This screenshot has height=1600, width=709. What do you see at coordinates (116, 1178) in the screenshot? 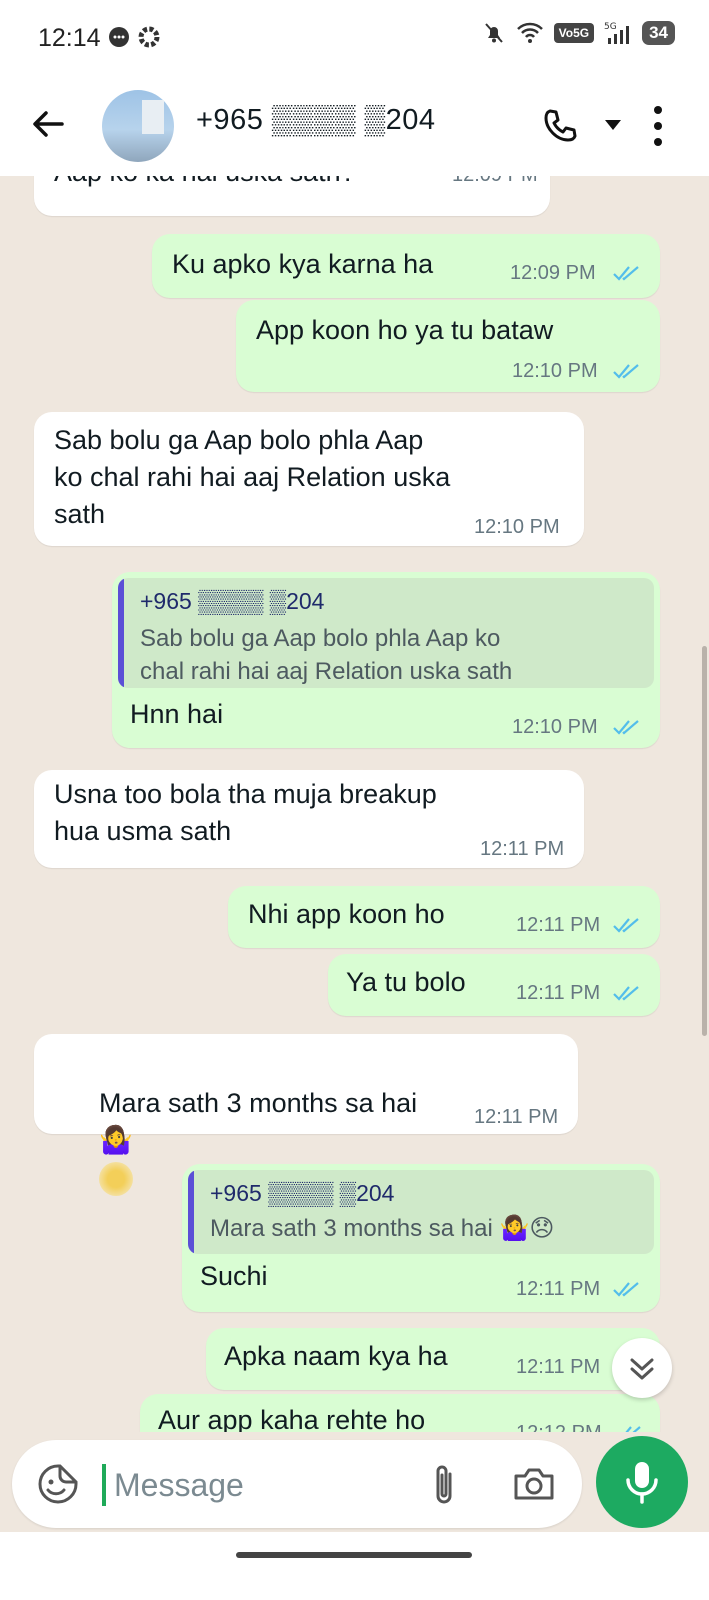
I see `blurred-emoji` at bounding box center [116, 1178].